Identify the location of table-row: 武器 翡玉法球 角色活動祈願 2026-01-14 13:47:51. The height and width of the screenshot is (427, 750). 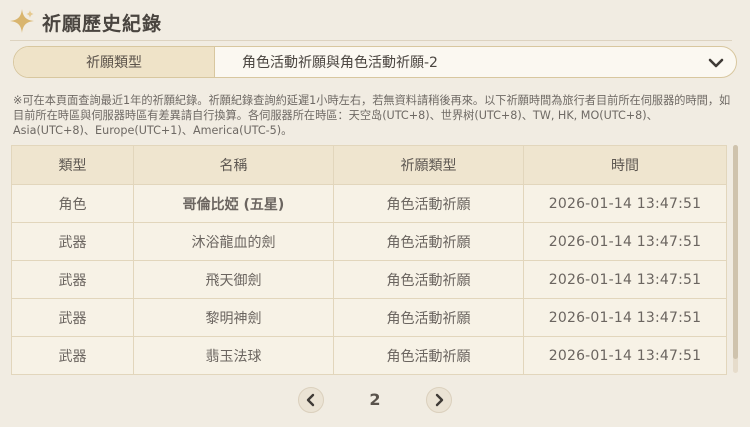
(369, 355).